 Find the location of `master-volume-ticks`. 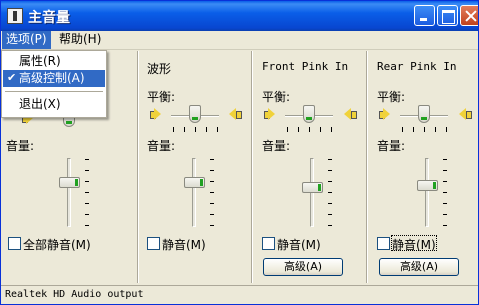

master-volume-ticks is located at coordinates (87, 193).